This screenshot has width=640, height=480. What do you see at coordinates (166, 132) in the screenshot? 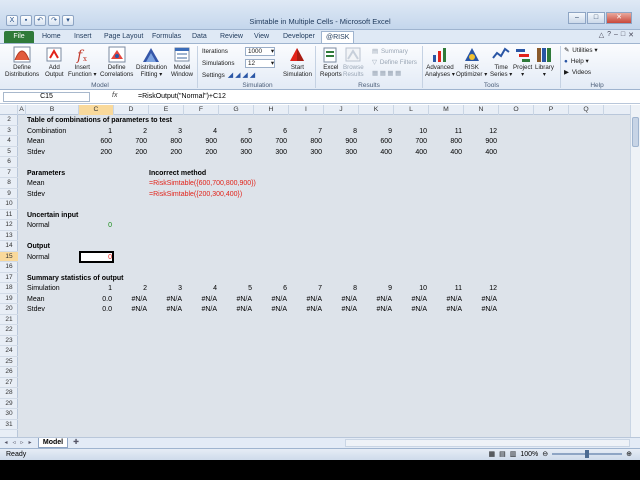
I see `combination-value: 3` at bounding box center [166, 132].